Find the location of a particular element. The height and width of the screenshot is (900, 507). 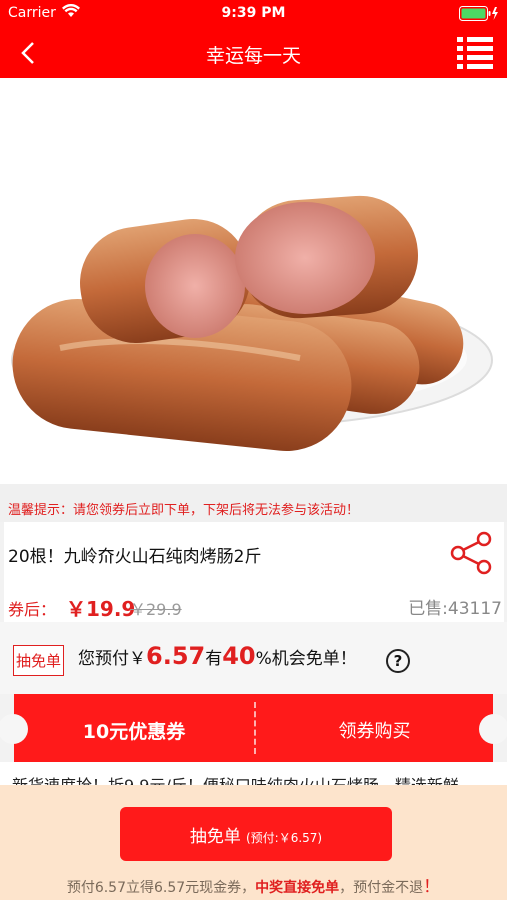

navigation-bar: 幸运每一天 is located at coordinates (253, 53).